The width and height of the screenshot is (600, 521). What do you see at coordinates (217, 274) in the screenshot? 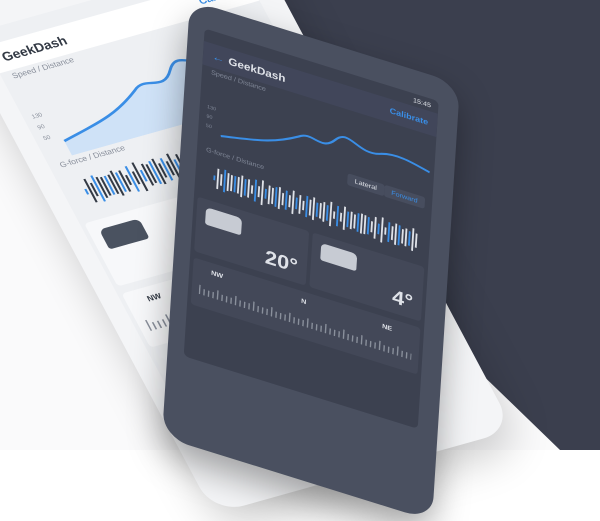
I see `compass-nw: NW` at bounding box center [217, 274].